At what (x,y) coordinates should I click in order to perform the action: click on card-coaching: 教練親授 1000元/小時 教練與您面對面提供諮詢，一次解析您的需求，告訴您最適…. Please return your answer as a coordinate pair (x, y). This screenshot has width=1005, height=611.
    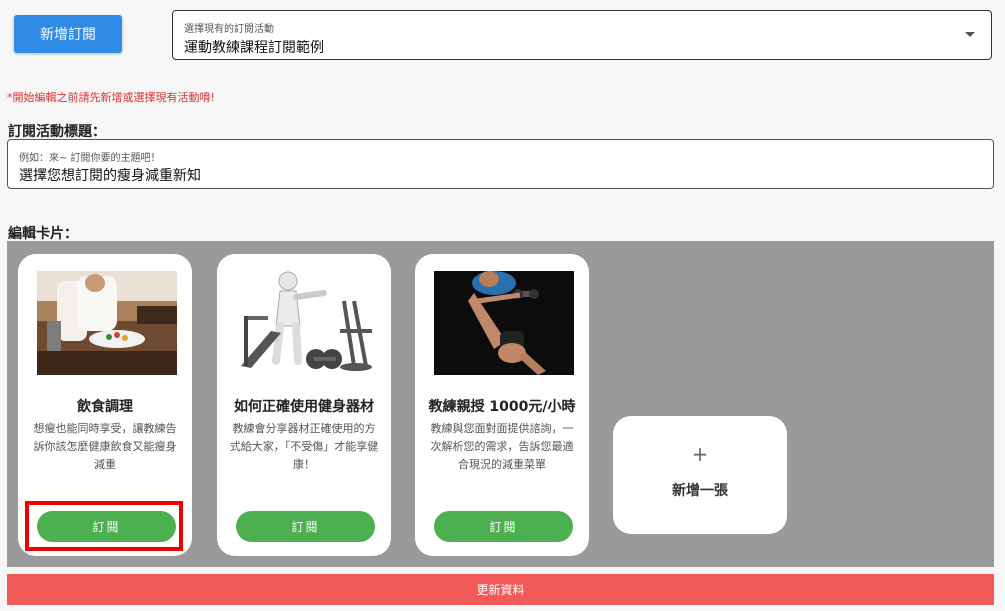
    Looking at the image, I should click on (502, 405).